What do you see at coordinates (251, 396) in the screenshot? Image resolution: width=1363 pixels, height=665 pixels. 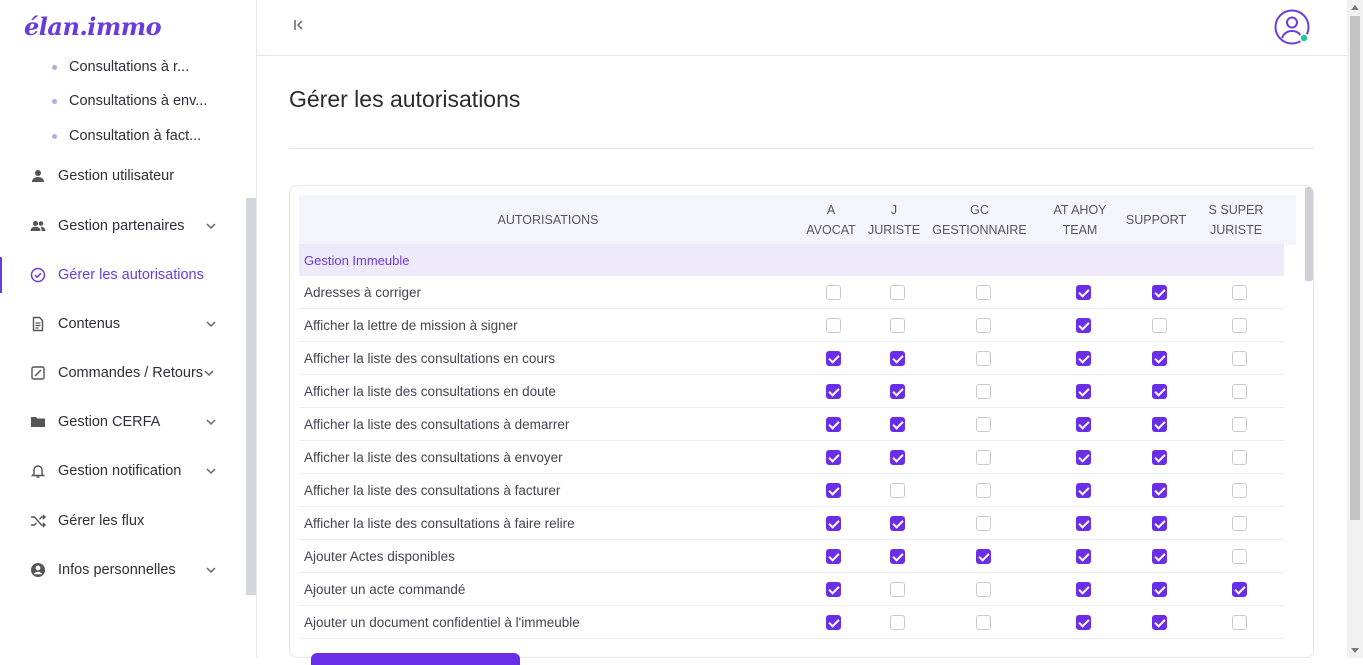 I see `sidebar-scrollbar` at bounding box center [251, 396].